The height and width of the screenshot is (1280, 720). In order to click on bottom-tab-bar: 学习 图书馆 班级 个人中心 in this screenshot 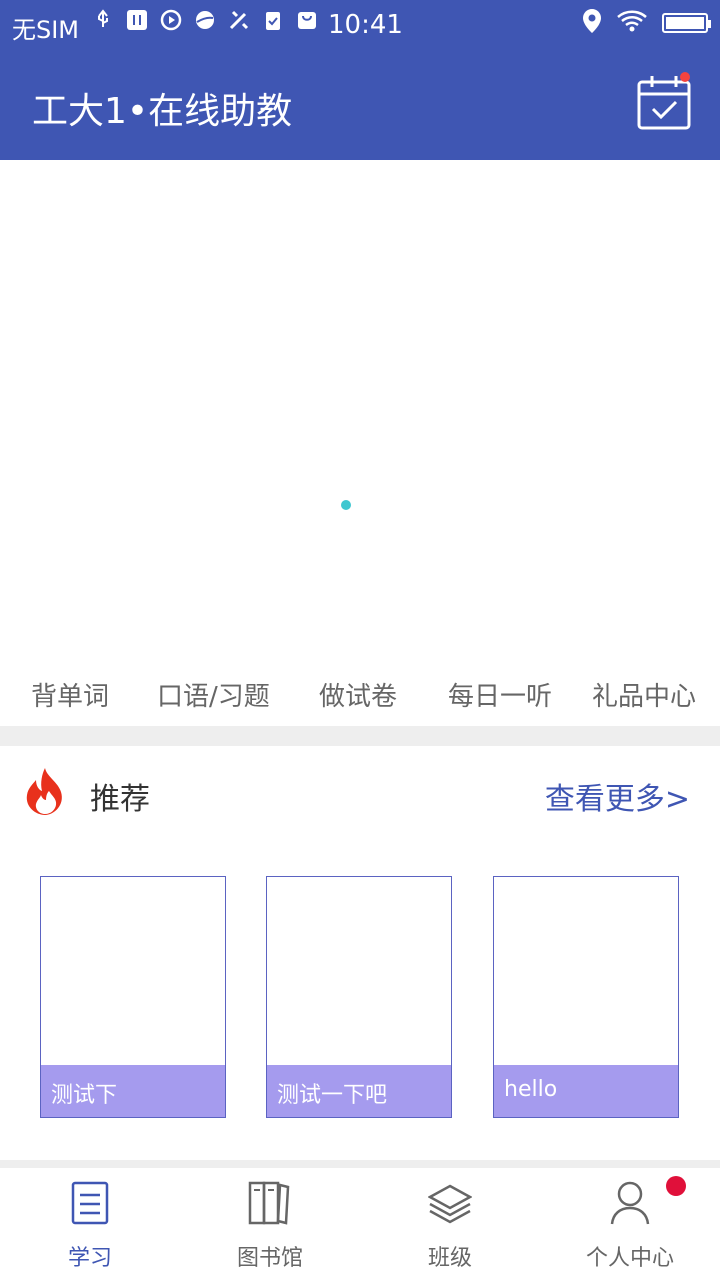, I will do `click(360, 1224)`.